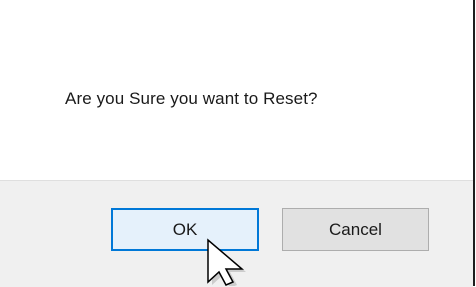 The width and height of the screenshot is (476, 287). I want to click on dialog-message: Are you Sure you want to Reset?, so click(191, 98).